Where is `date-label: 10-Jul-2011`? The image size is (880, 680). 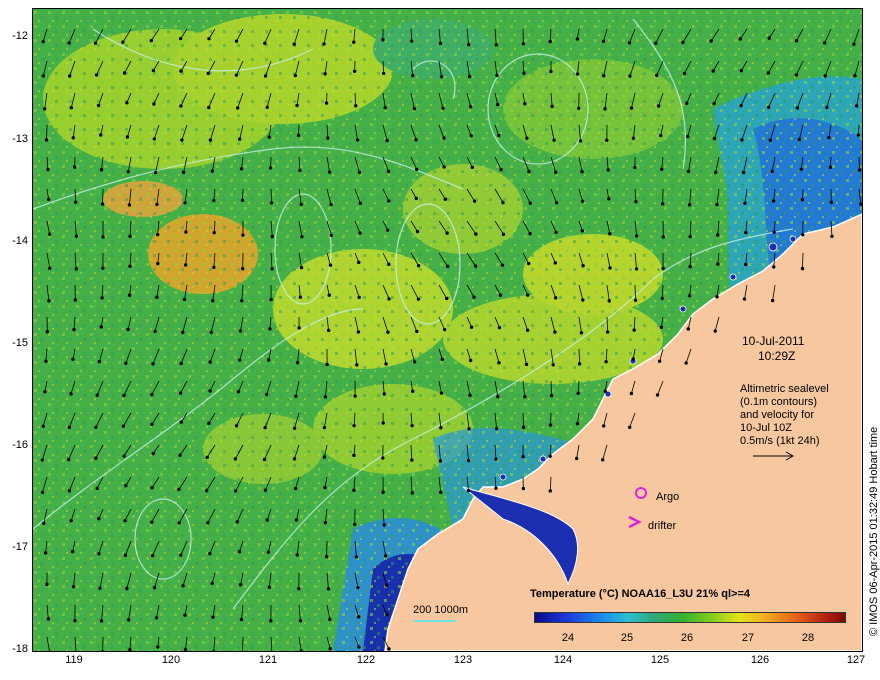
date-label: 10-Jul-2011 is located at coordinates (773, 341).